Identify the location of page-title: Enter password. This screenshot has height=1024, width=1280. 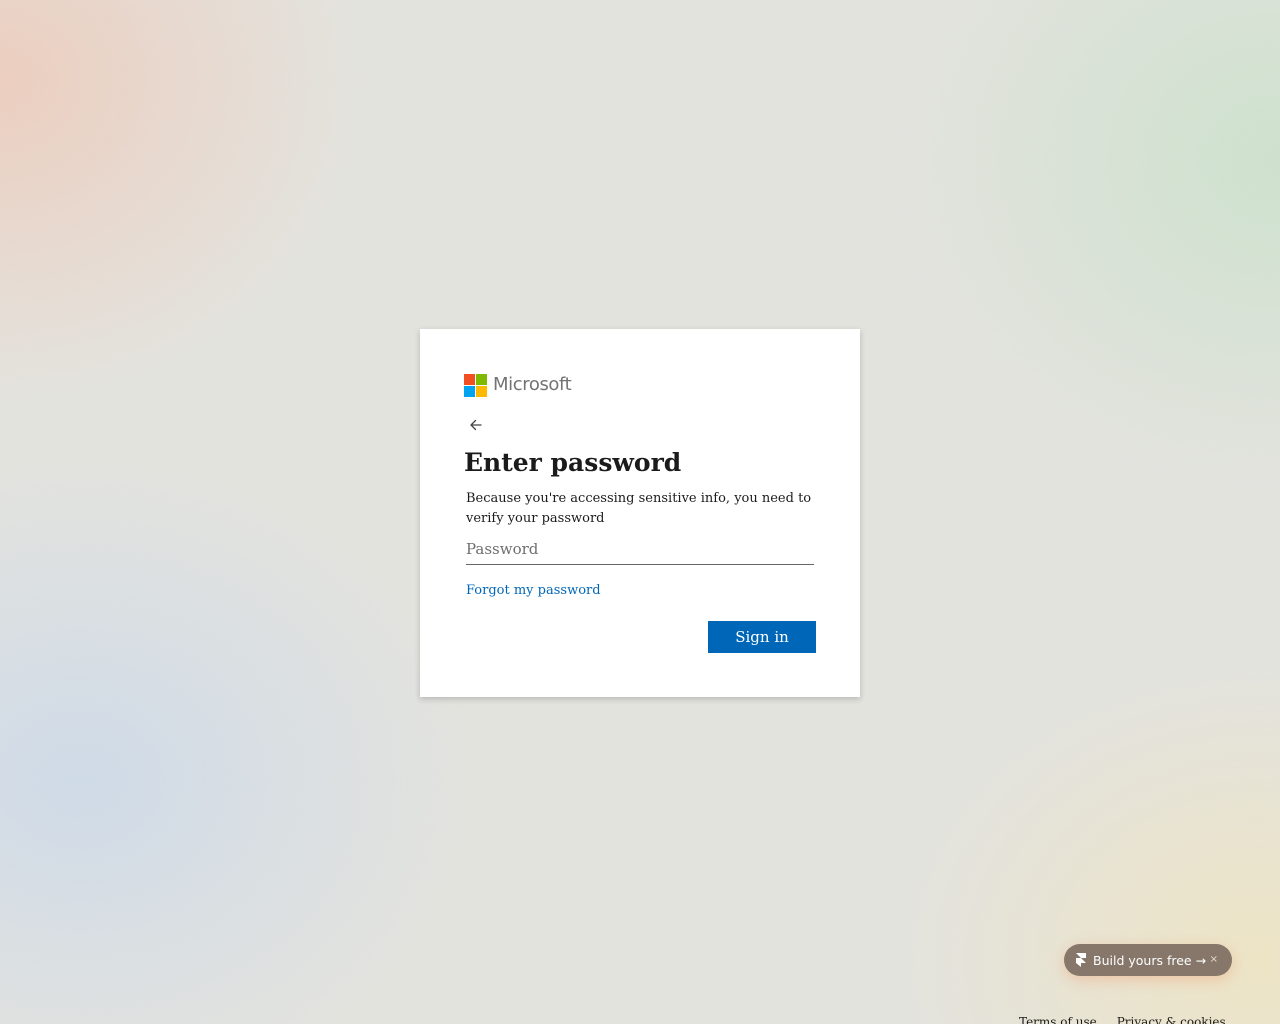
(573, 462).